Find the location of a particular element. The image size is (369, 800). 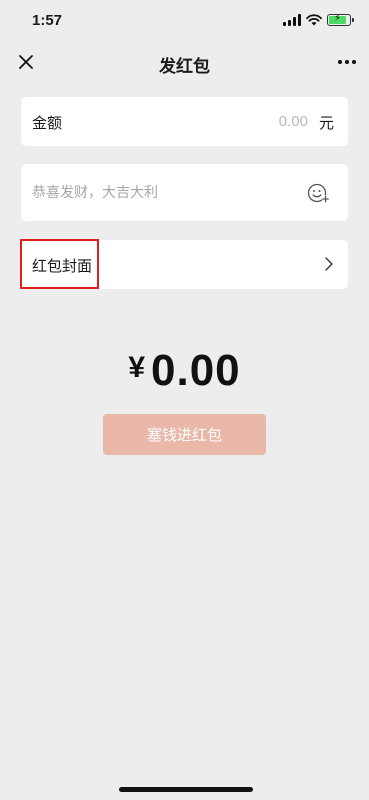

currency-symbol: ¥ is located at coordinates (137, 367).